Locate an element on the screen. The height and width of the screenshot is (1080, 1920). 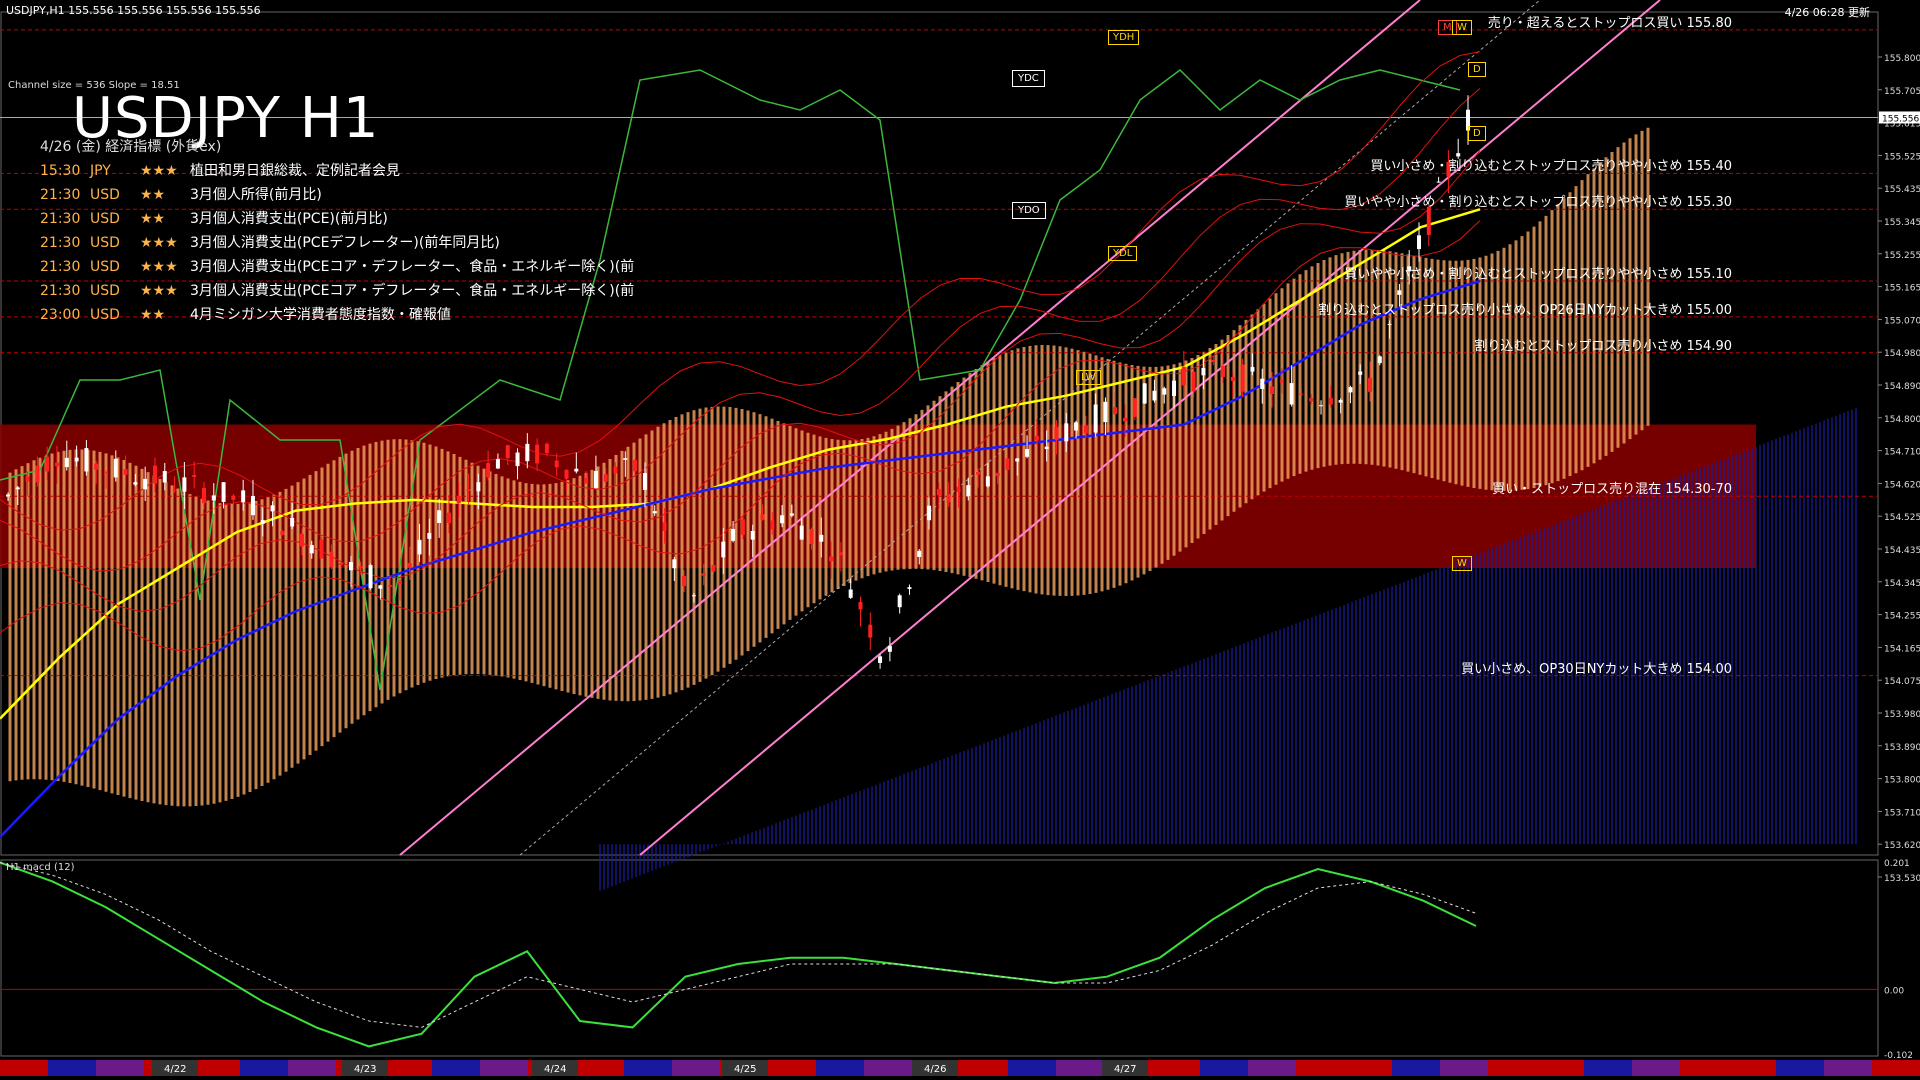
price-tick-label: 154.345 is located at coordinates (1902, 584).